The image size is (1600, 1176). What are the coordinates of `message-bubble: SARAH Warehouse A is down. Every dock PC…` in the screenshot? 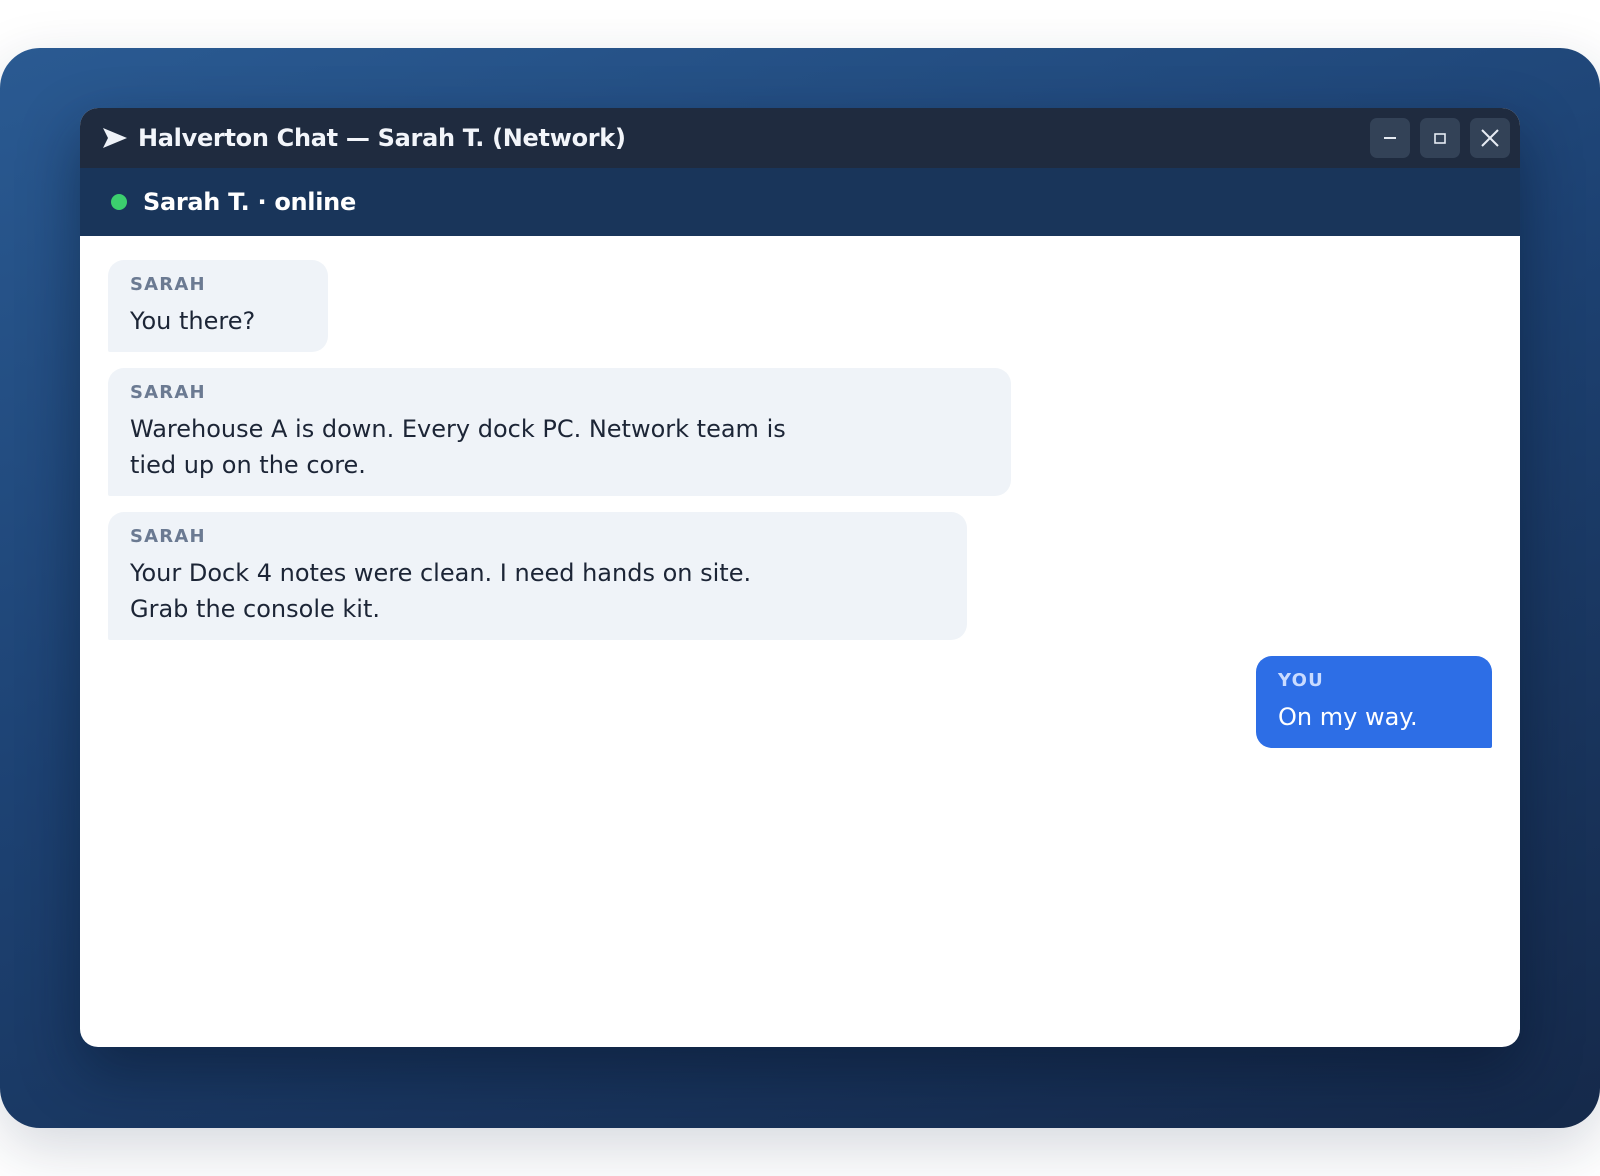 It's located at (559, 432).